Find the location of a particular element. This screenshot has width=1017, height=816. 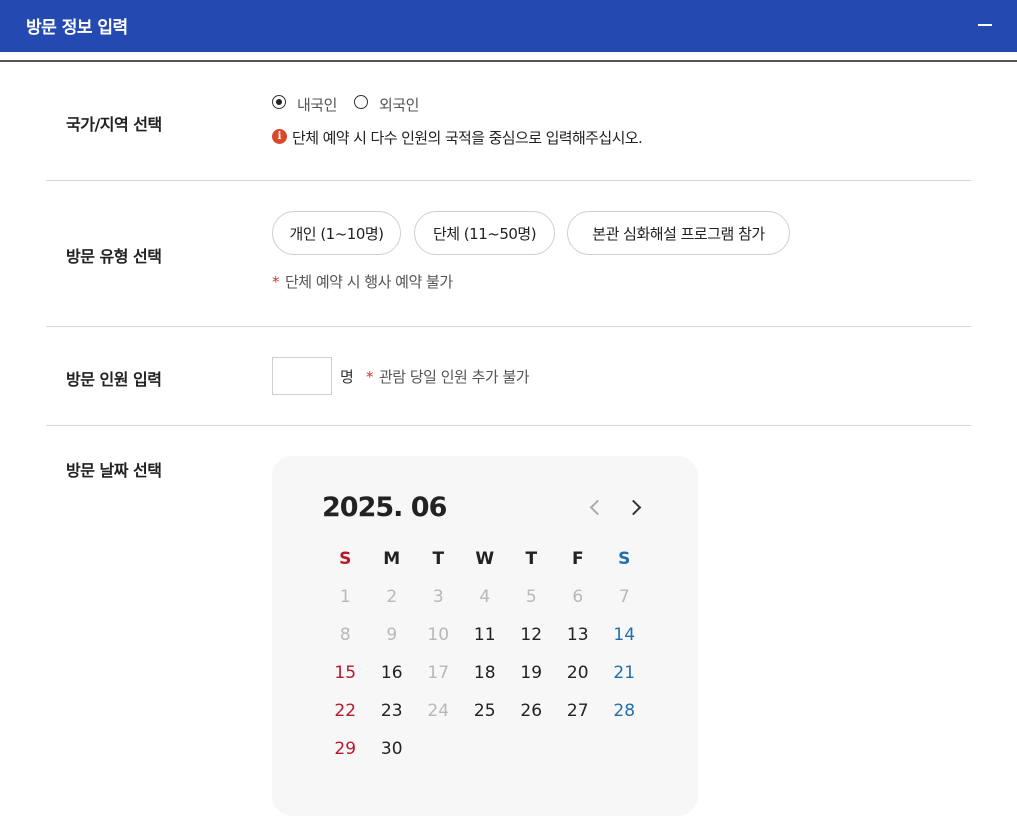

calendar-day: 29 is located at coordinates (345, 749).